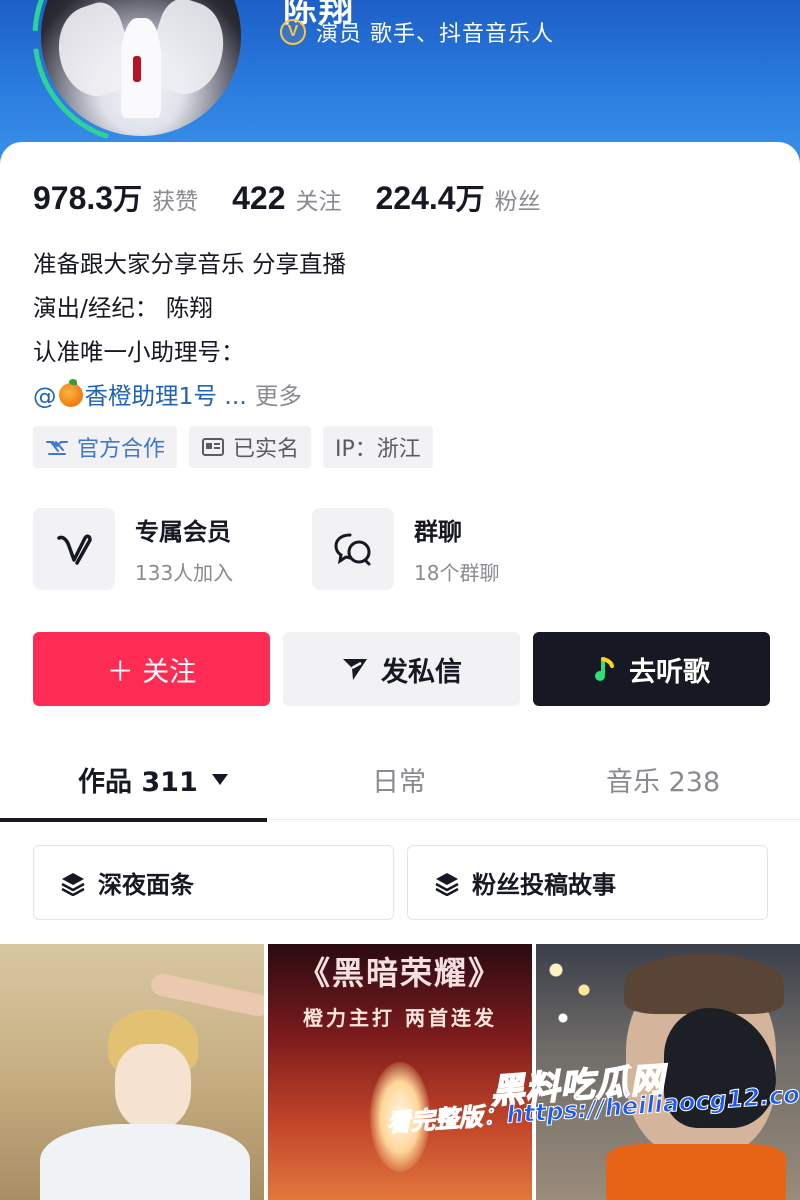 This screenshot has height=1200, width=800. Describe the element at coordinates (399, 973) in the screenshot. I see `thumbnail-title: 《黑暗荣耀》` at that location.